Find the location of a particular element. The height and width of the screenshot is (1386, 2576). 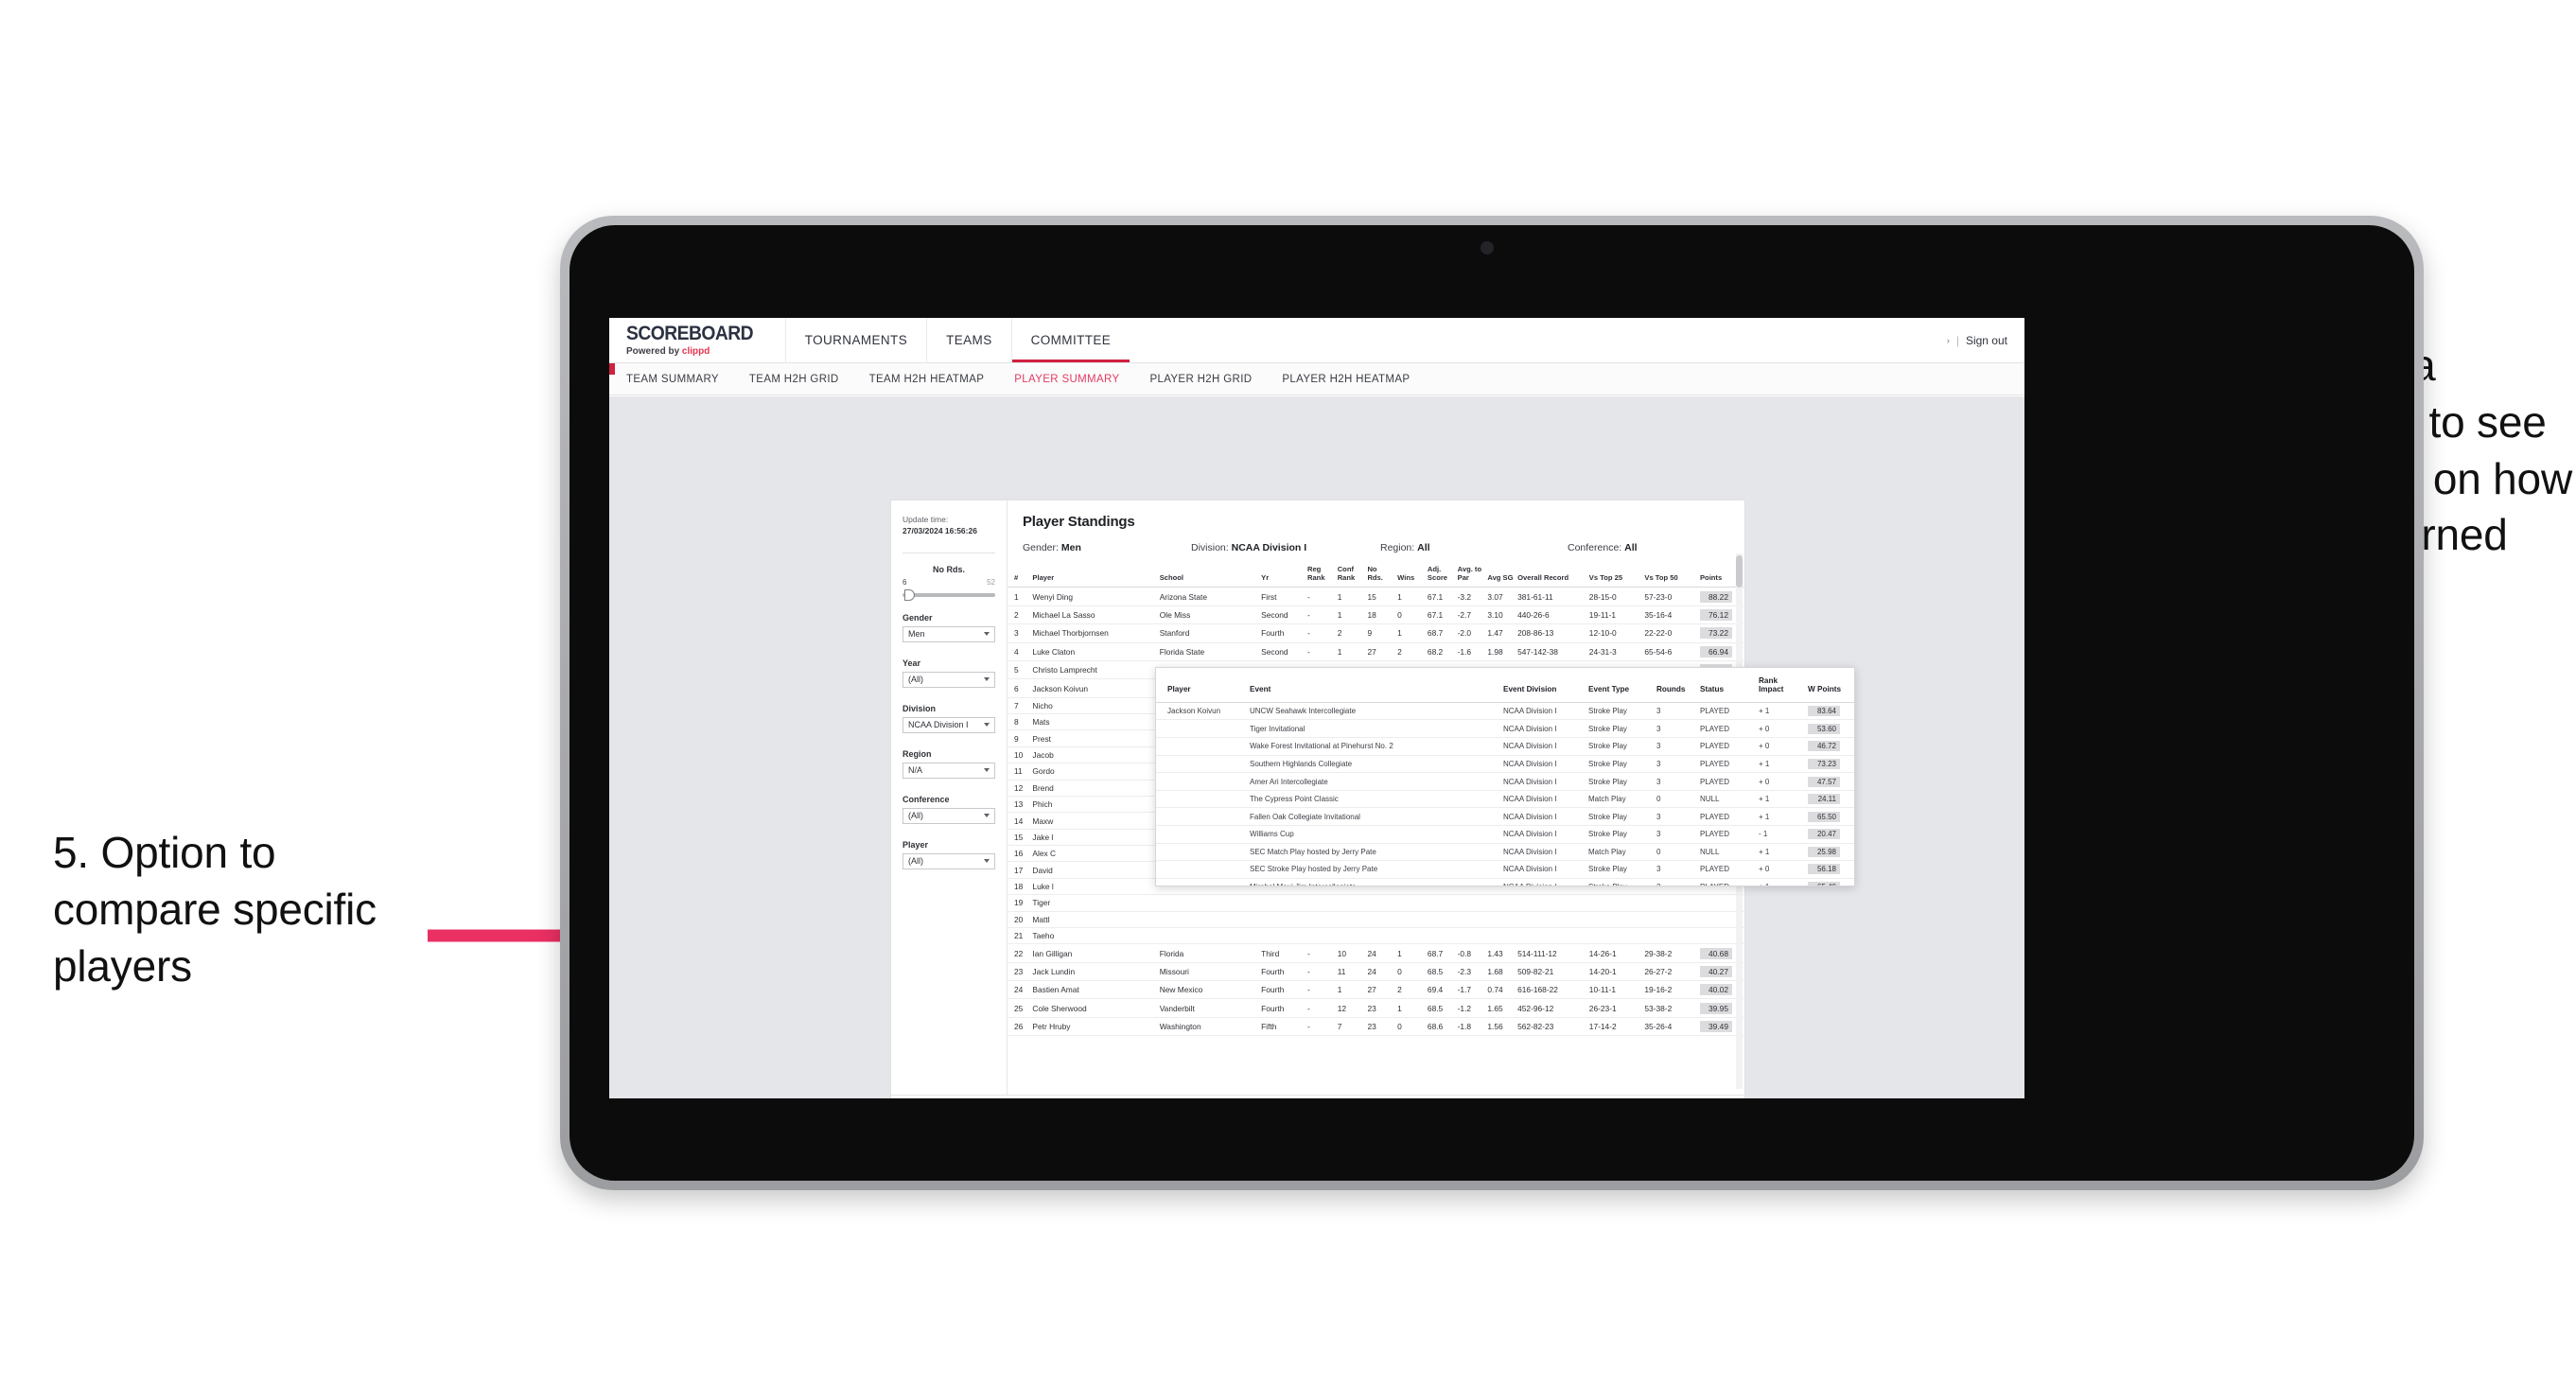

filter-gender: Gender Men is located at coordinates (949, 627).